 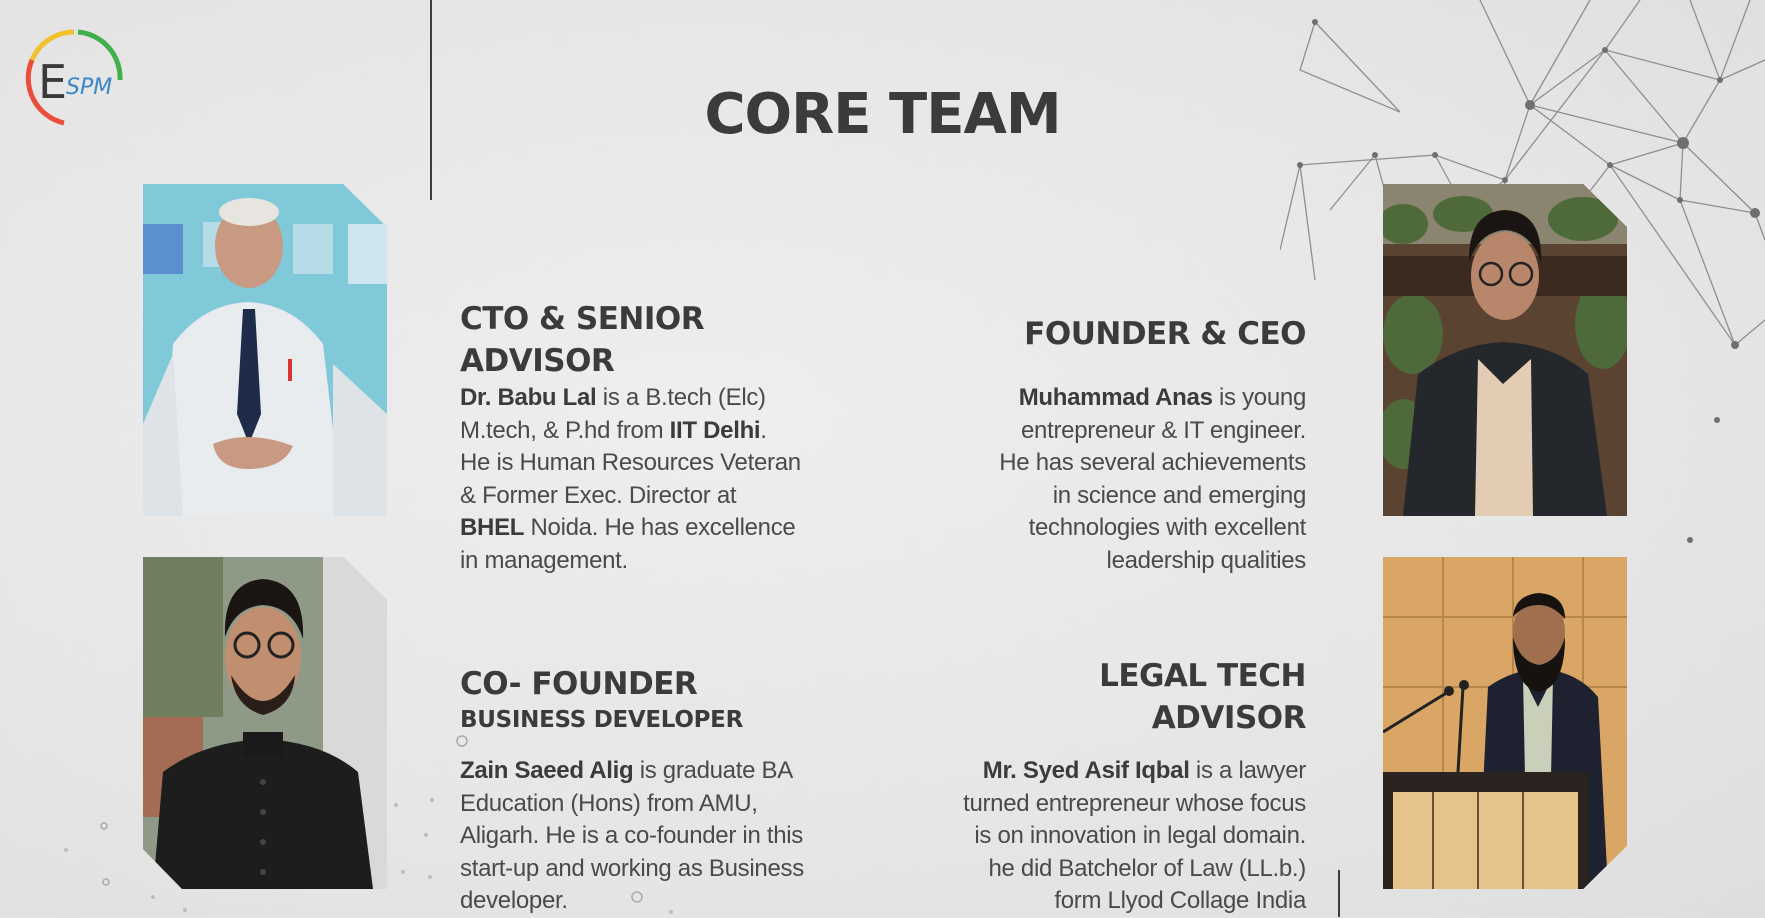 What do you see at coordinates (1202, 676) in the screenshot?
I see `role-title: LEGAL TECH` at bounding box center [1202, 676].